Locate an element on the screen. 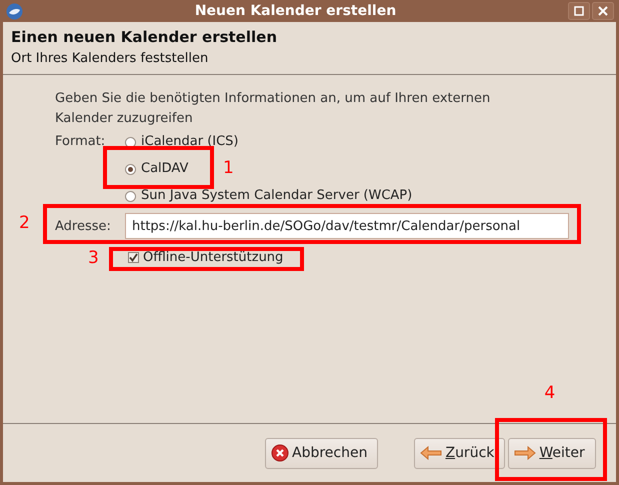 Image resolution: width=619 pixels, height=485 pixels. step-number: 2 is located at coordinates (24, 223).